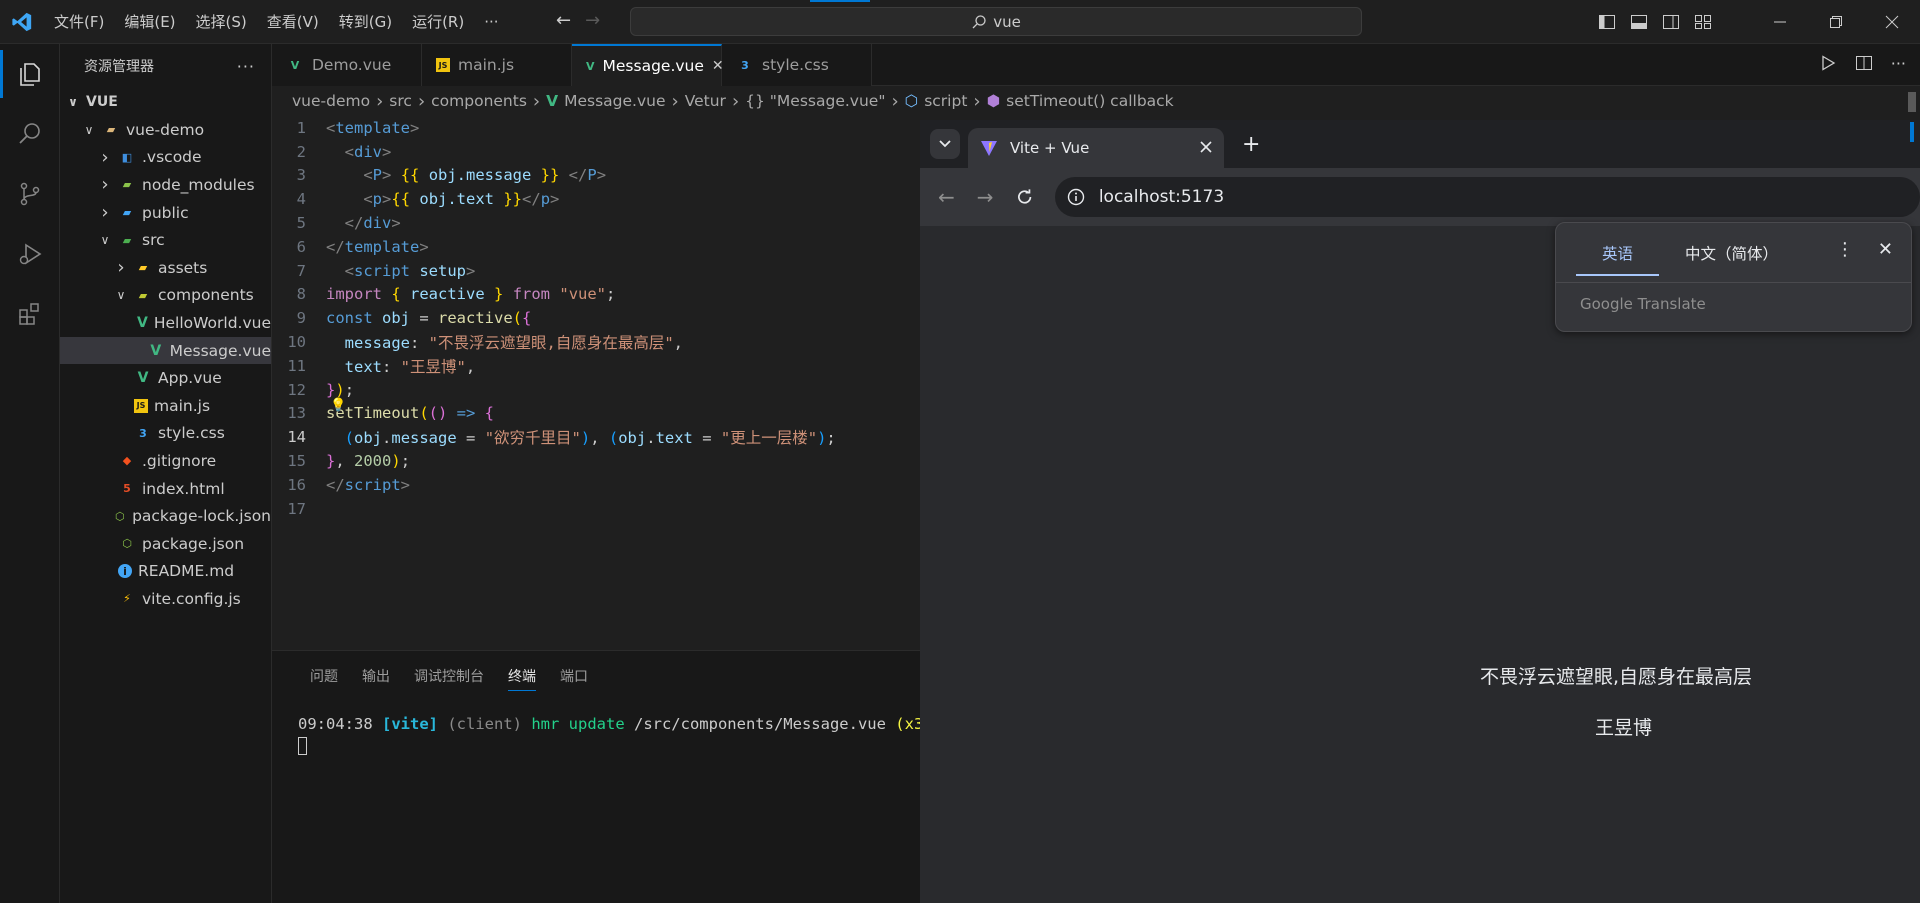  I want to click on tree-item: › ◧ .vscode, so click(165, 158).